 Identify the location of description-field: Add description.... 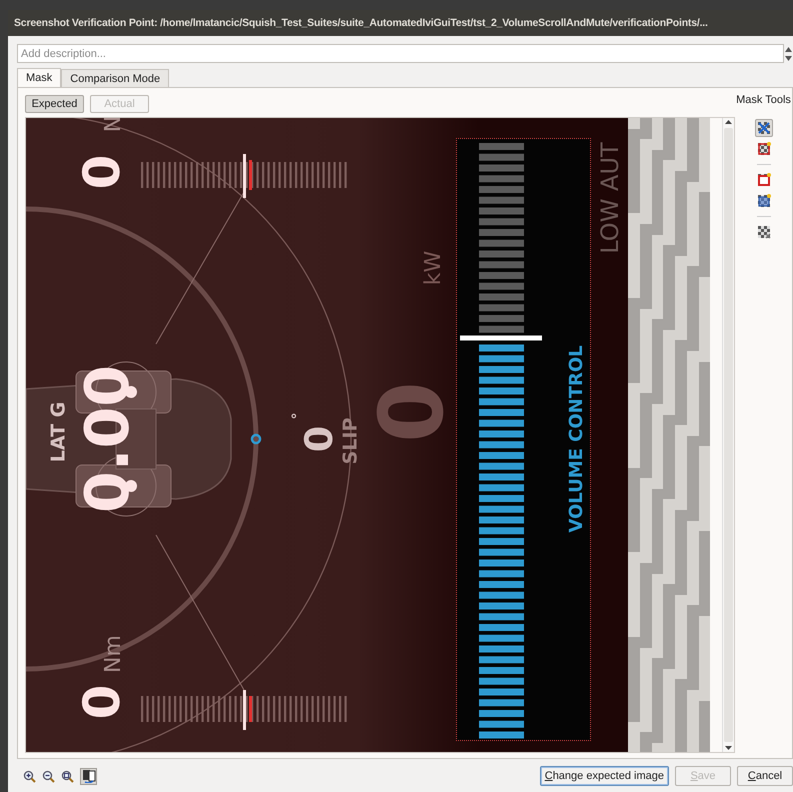
(400, 53).